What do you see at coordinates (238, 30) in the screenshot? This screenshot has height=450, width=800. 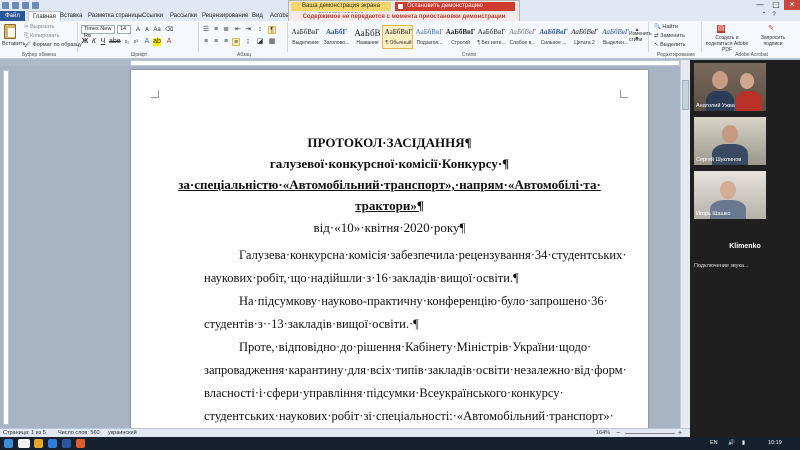 I see `decrease-indent-icon: ⇤` at bounding box center [238, 30].